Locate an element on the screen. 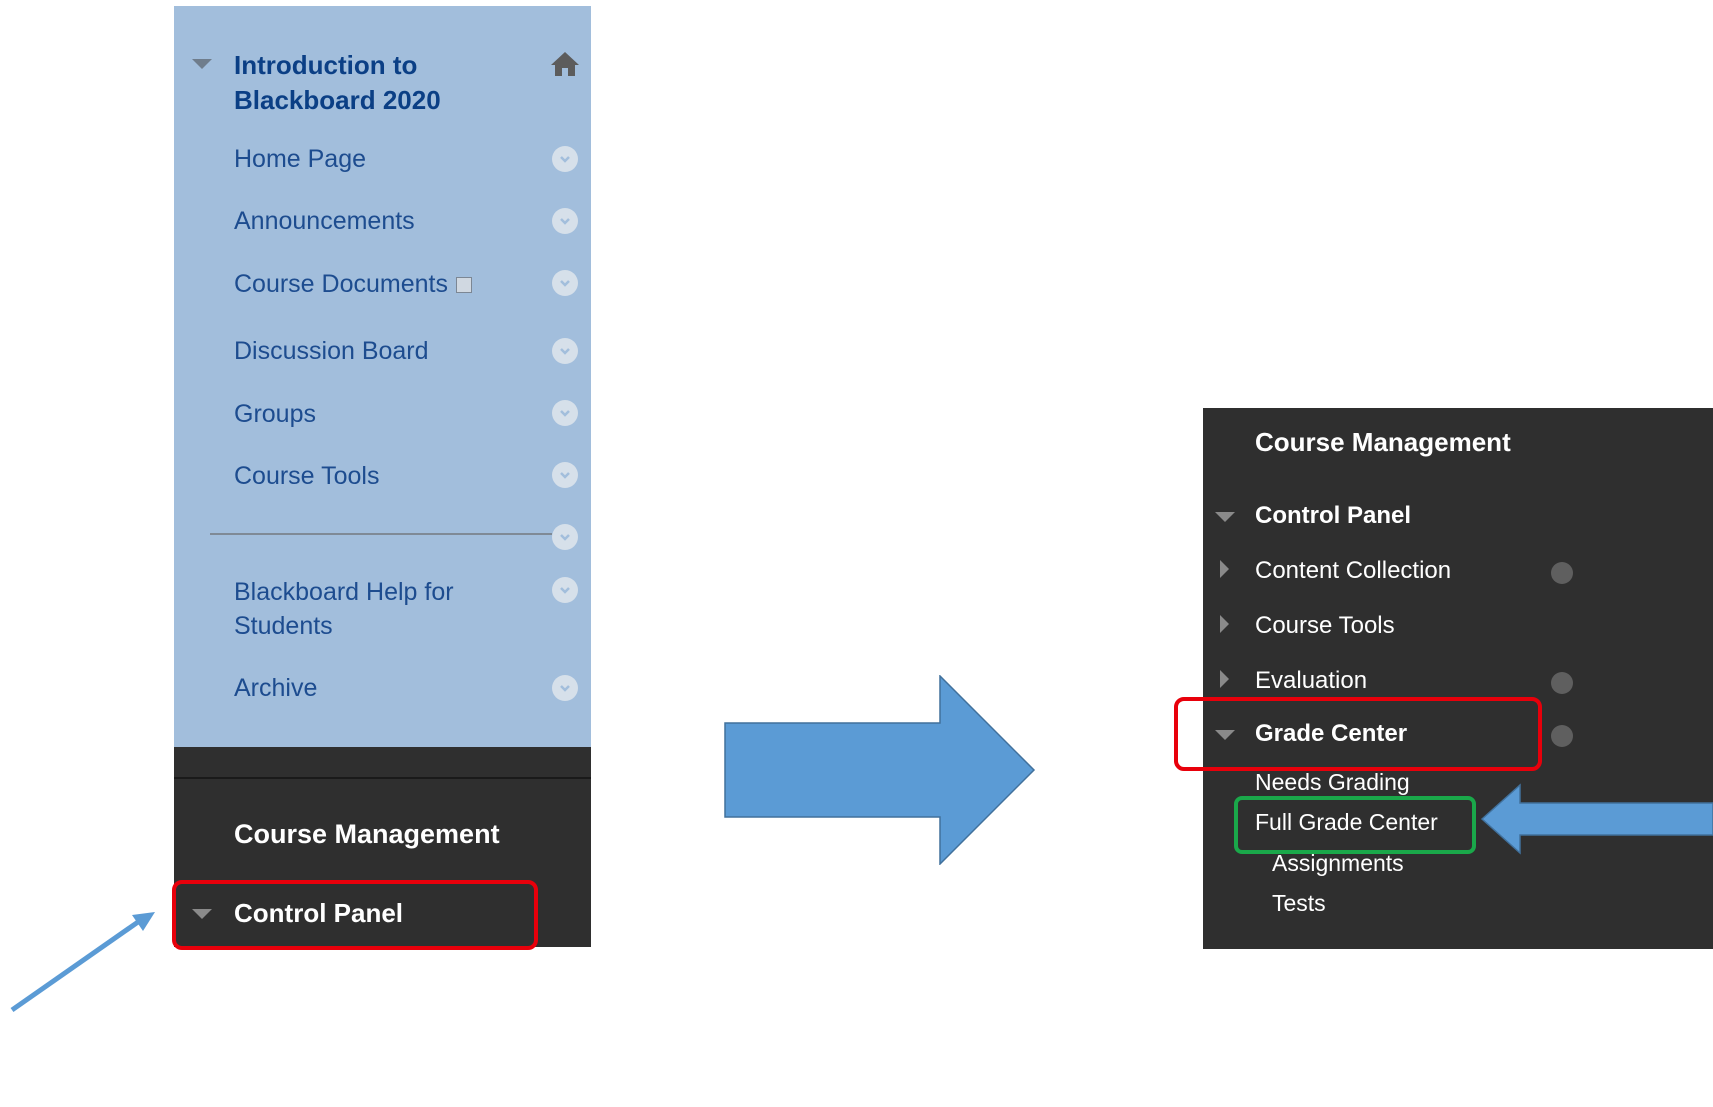 The height and width of the screenshot is (1107, 1713). menu-item-label: Course Documents is located at coordinates (341, 284).